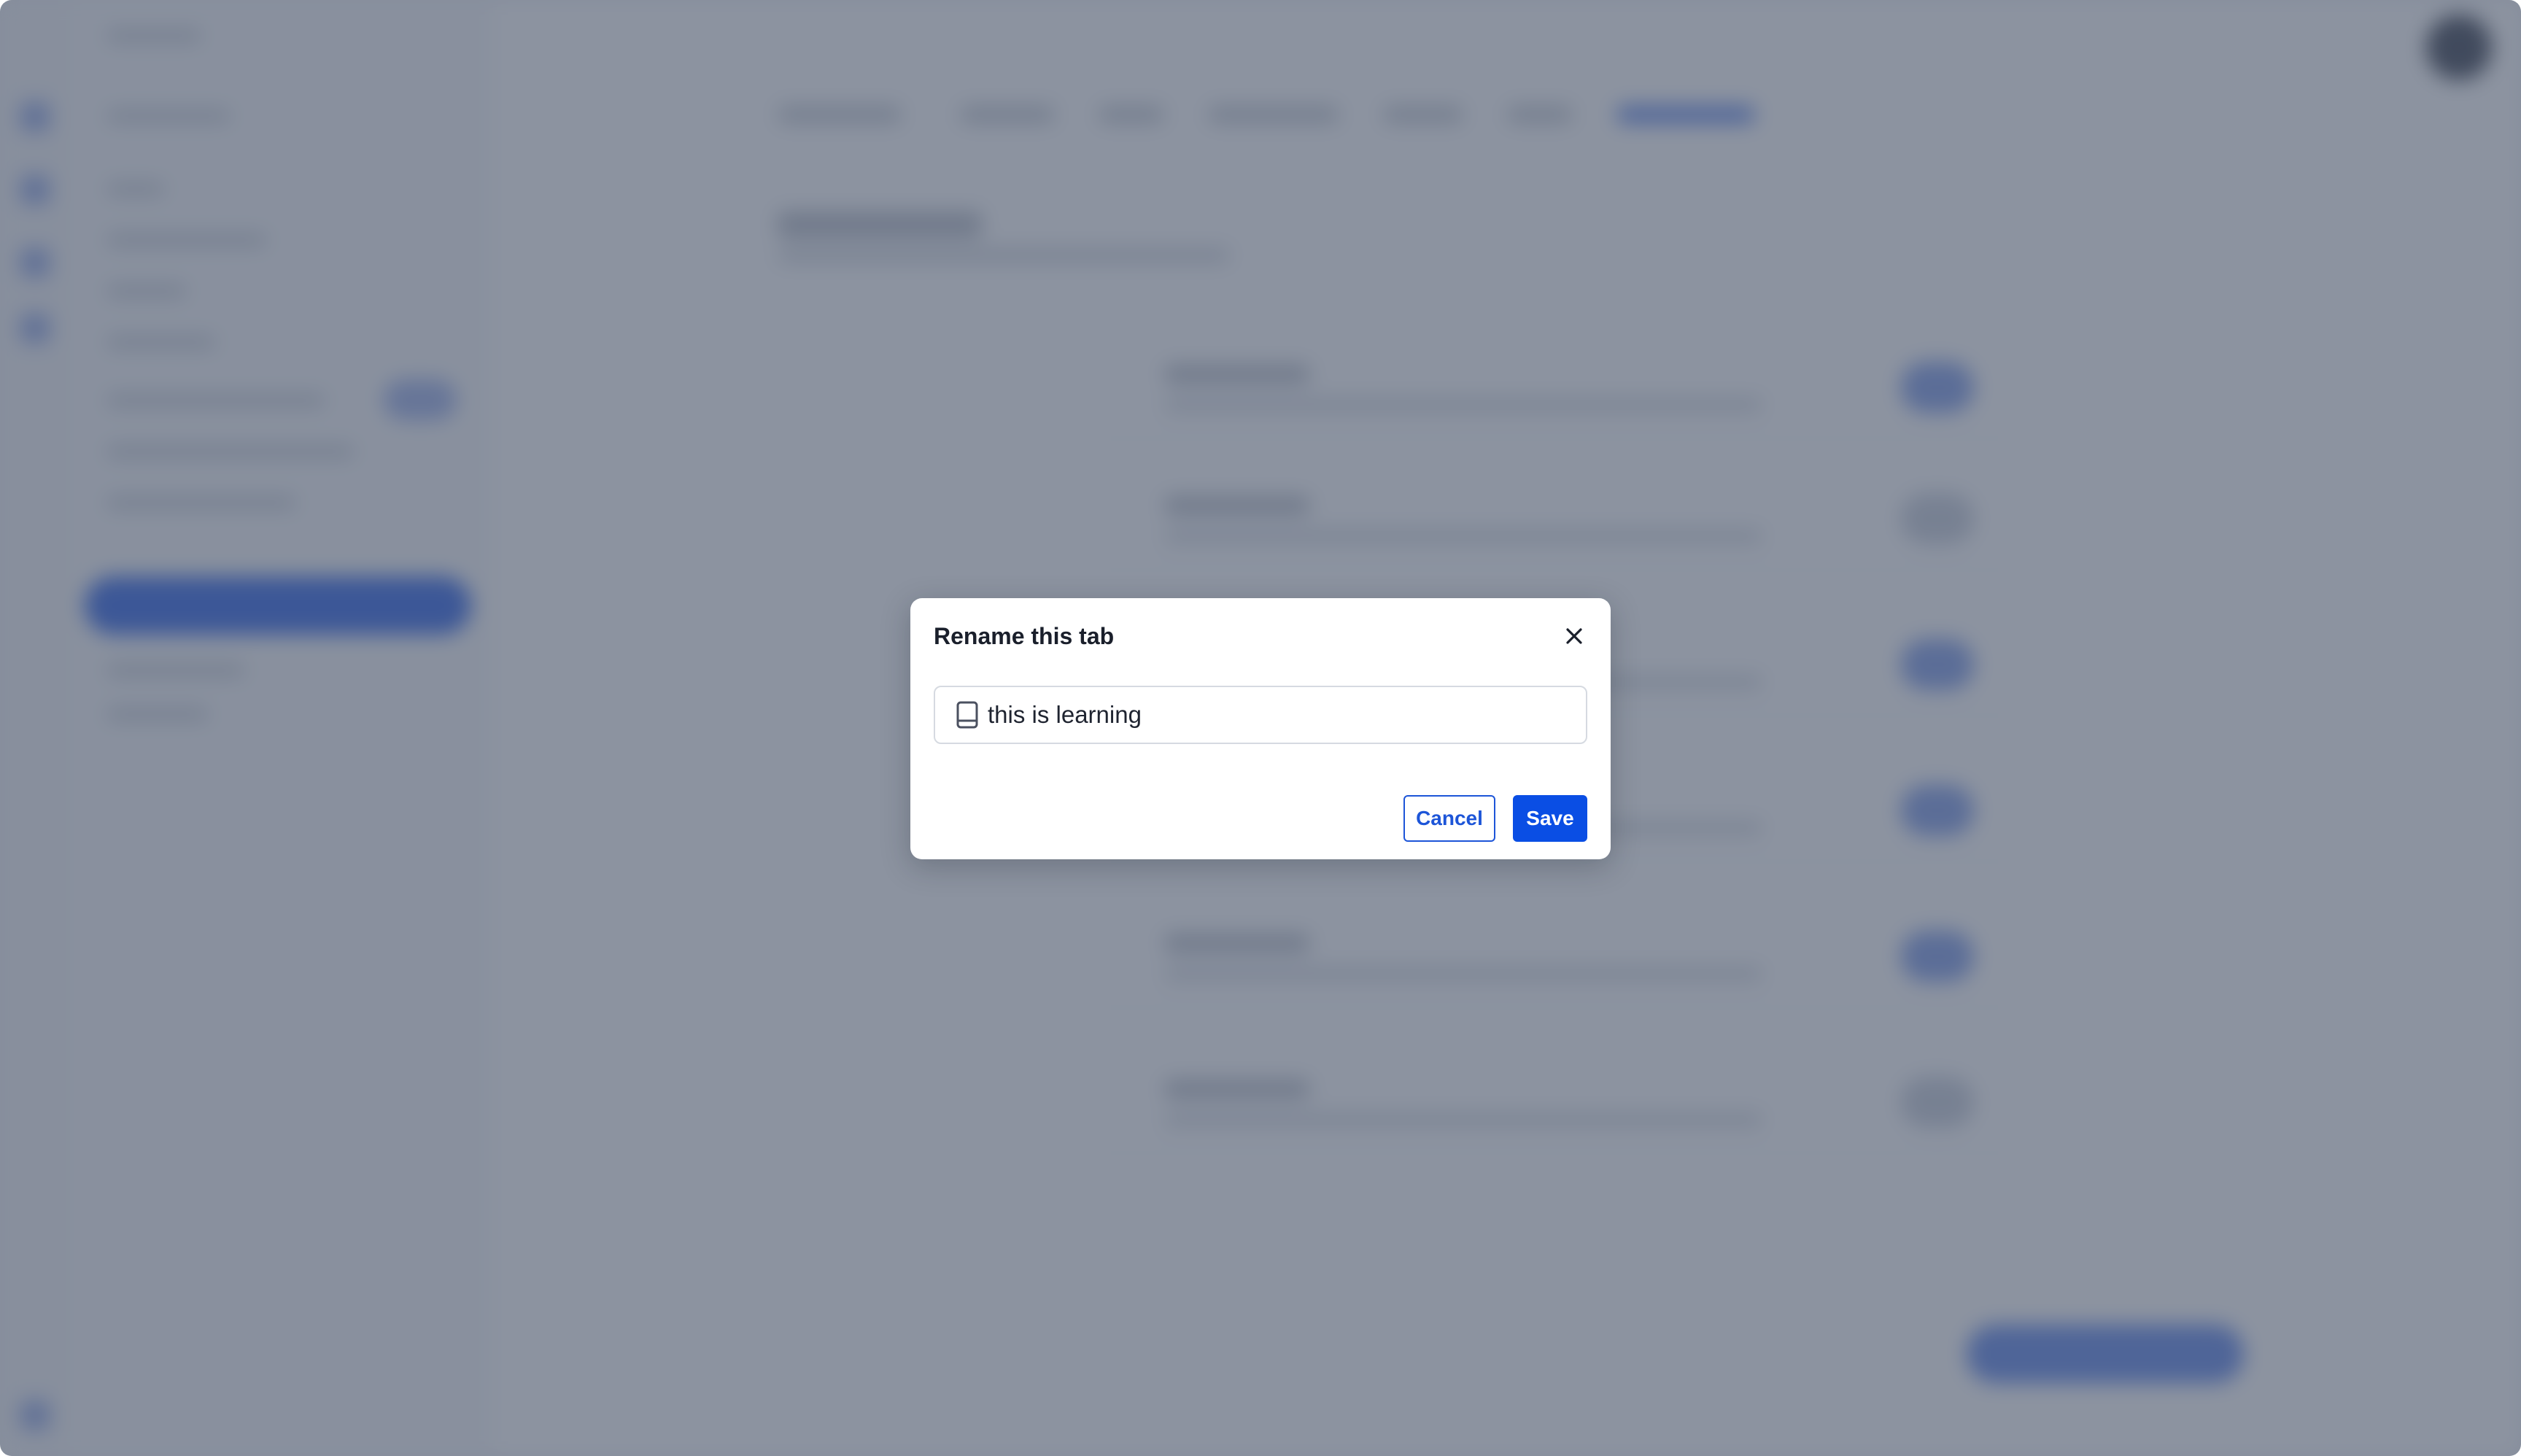 The height and width of the screenshot is (1456, 2521). I want to click on rename-tab-dialog: Rename this tab Cancel Save, so click(1260, 728).